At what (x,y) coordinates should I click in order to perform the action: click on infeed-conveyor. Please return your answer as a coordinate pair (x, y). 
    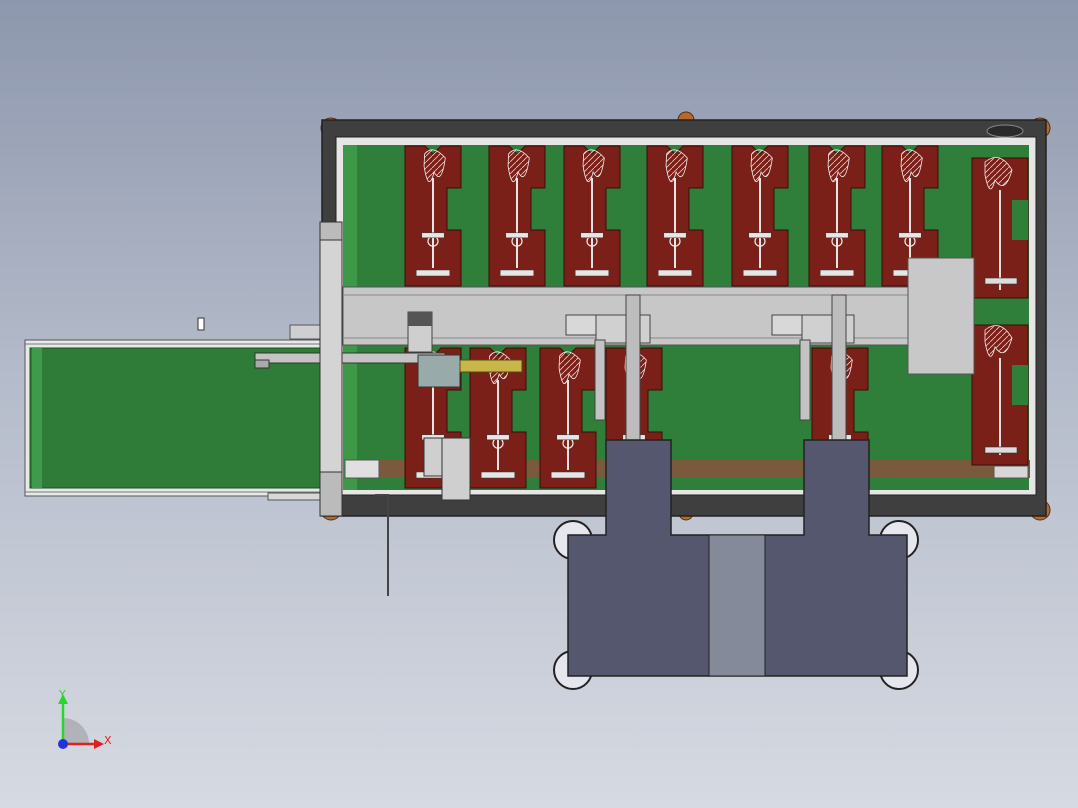
    Looking at the image, I should click on (175, 409).